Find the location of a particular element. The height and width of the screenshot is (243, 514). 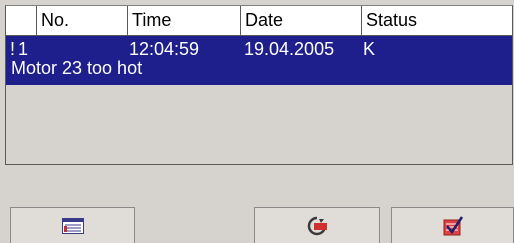

row-message-text: Motor 23 too hot is located at coordinates (77, 68).